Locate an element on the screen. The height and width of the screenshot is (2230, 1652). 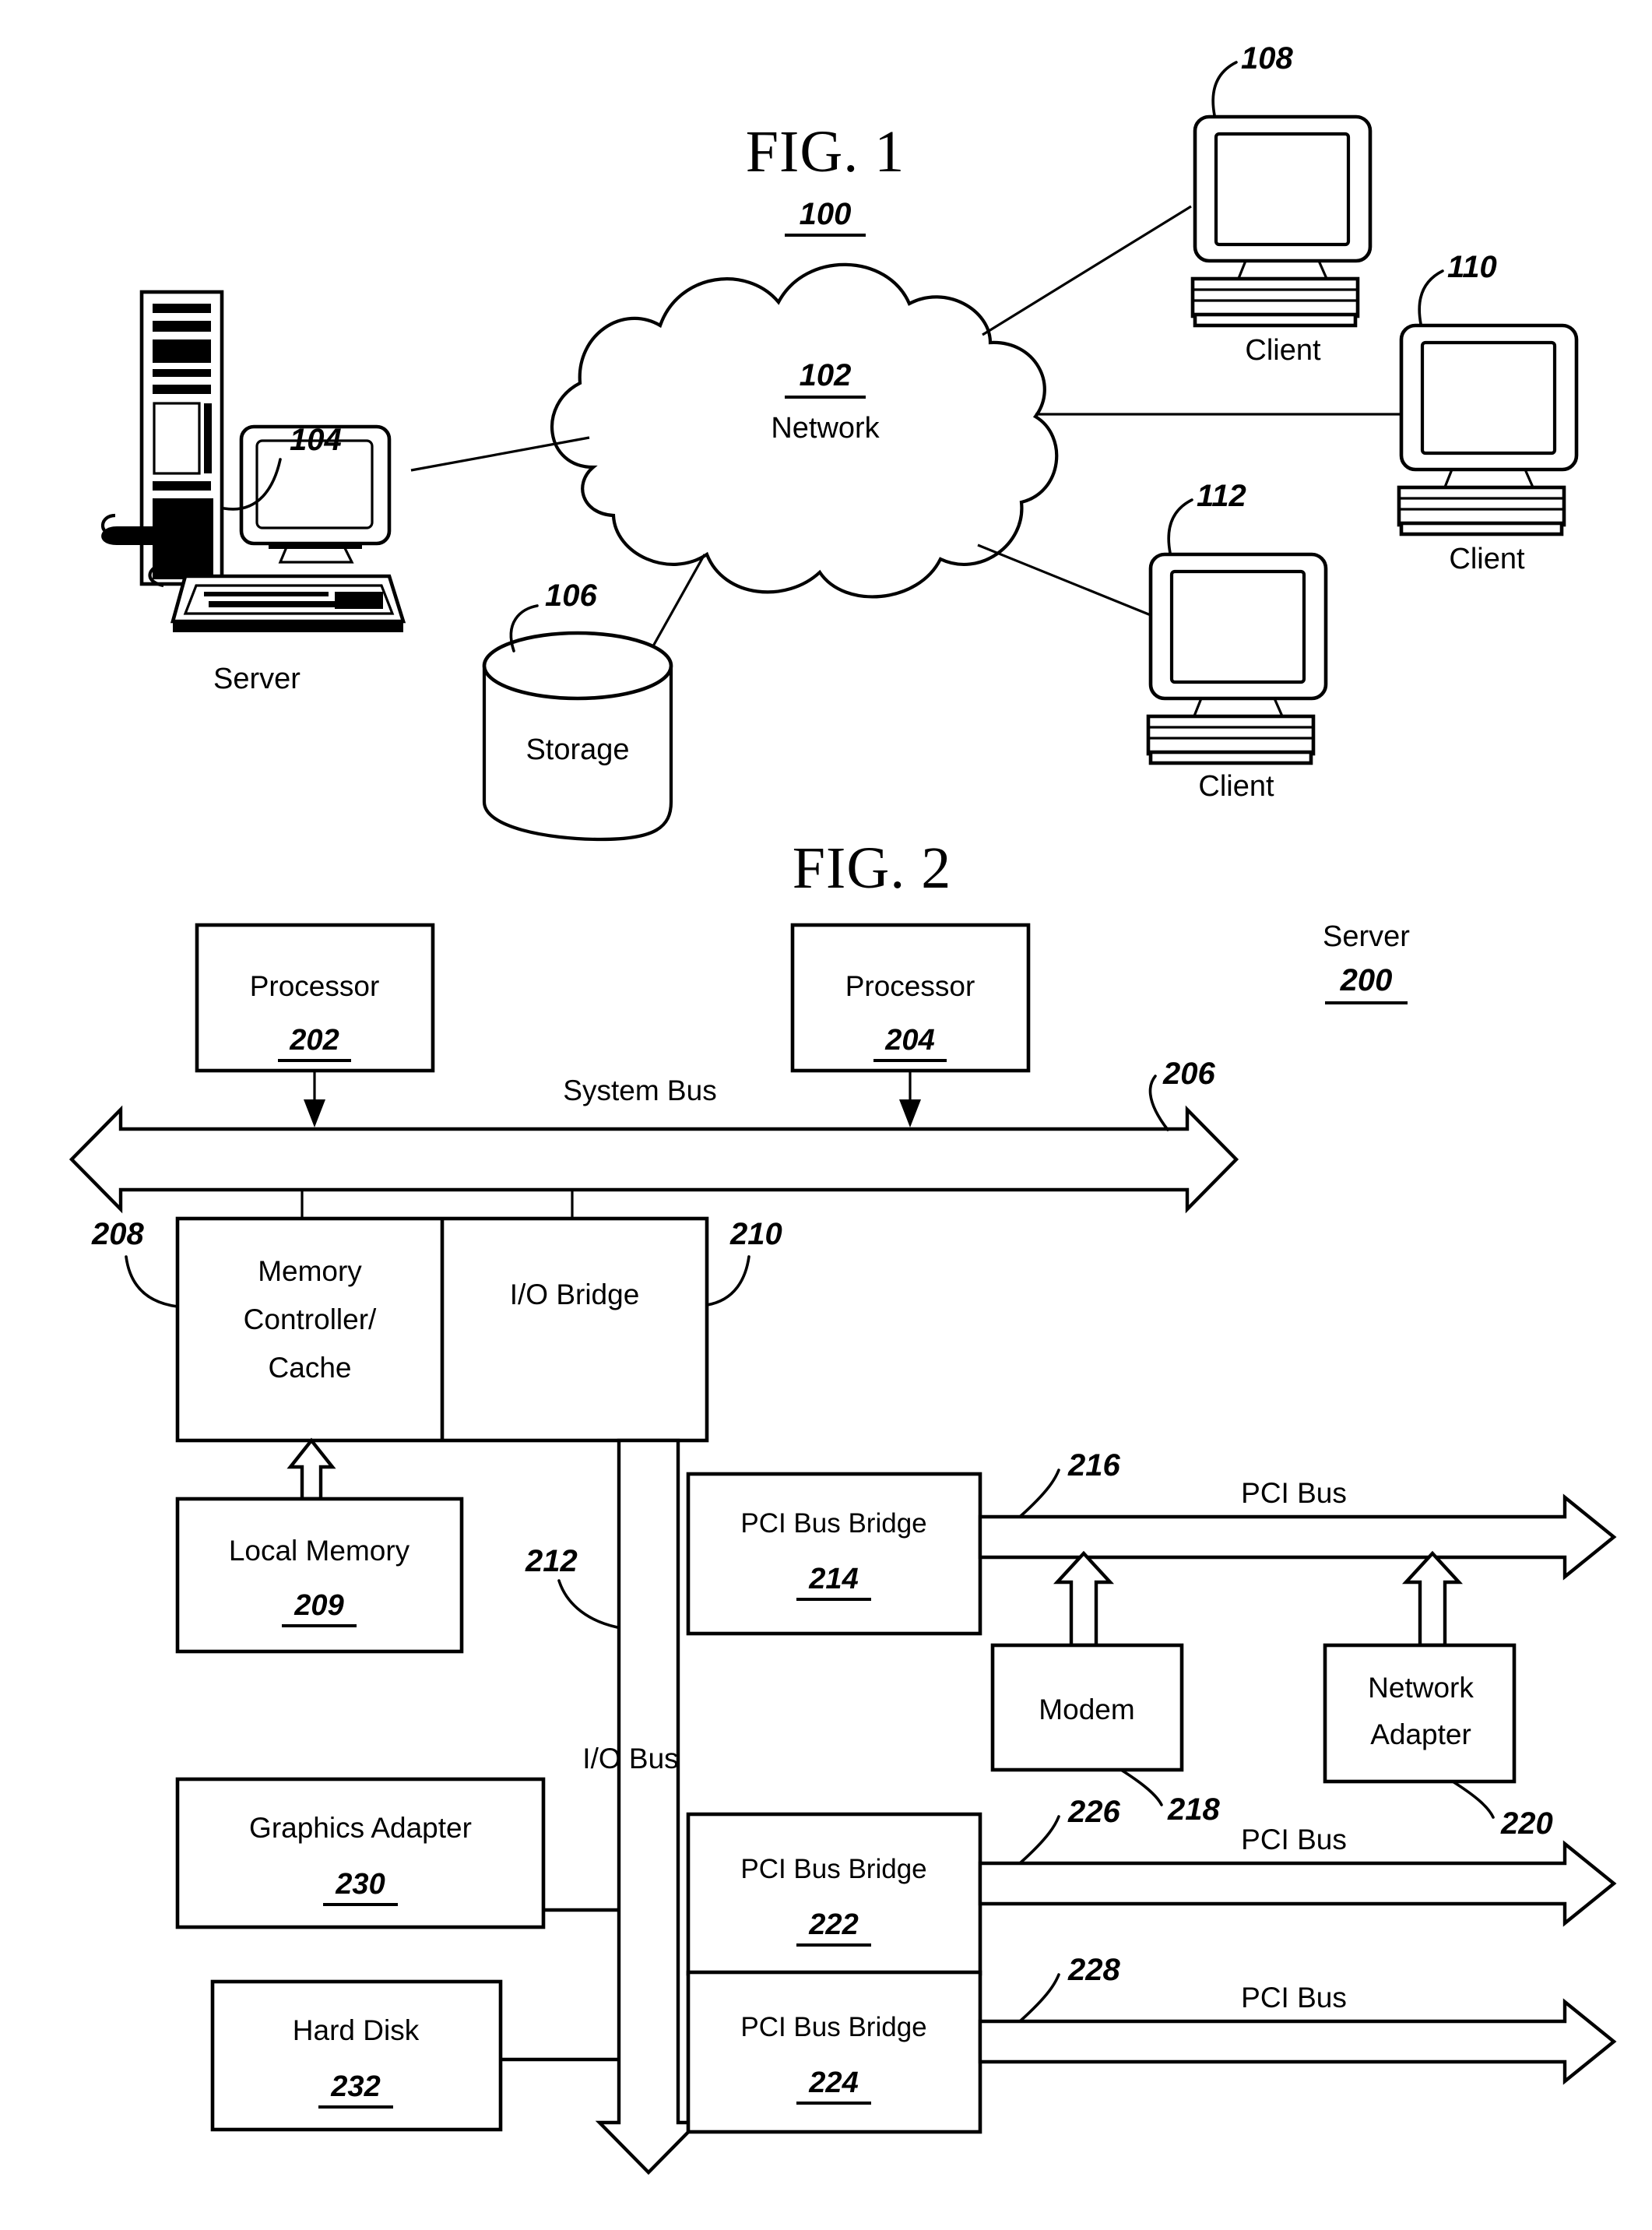
storage-label: Storage is located at coordinates (577, 750).